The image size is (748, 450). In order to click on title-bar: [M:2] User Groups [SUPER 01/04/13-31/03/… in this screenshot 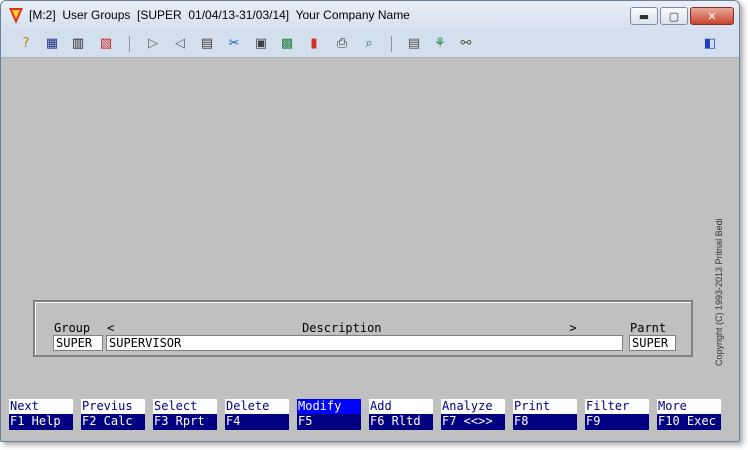, I will do `click(370, 16)`.